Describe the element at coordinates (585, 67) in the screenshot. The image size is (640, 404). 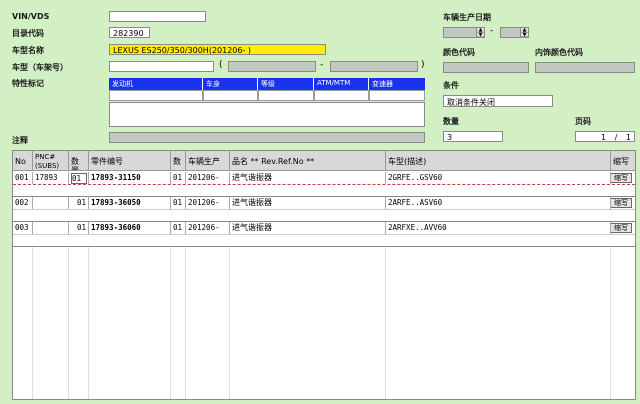
I see `interior-color-code-field` at that location.